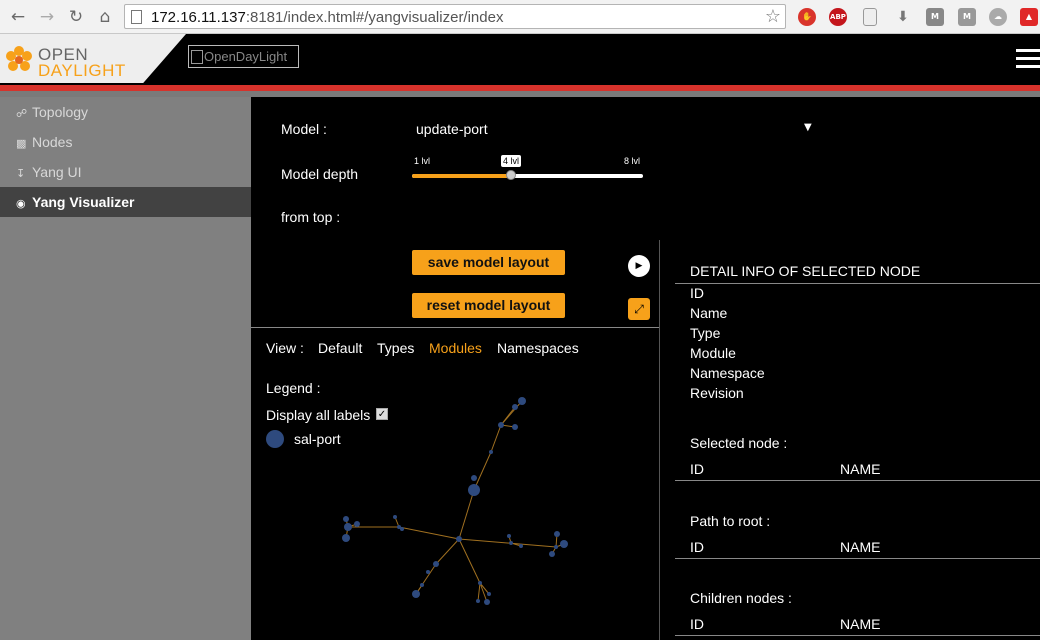 This screenshot has height=640, width=1040. What do you see at coordinates (838, 17) in the screenshot?
I see `adblock-plus-icon: ABP` at bounding box center [838, 17].